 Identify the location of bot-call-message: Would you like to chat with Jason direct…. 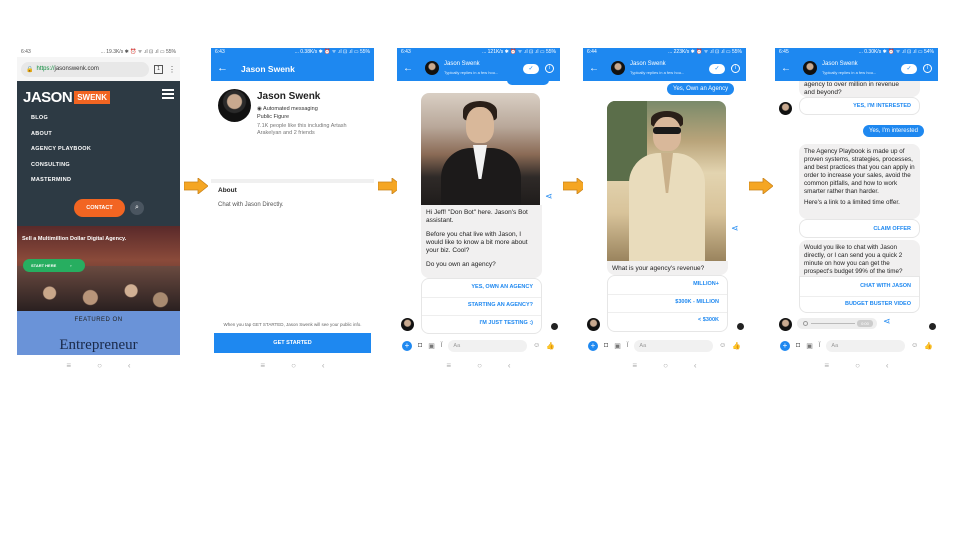
(859, 258).